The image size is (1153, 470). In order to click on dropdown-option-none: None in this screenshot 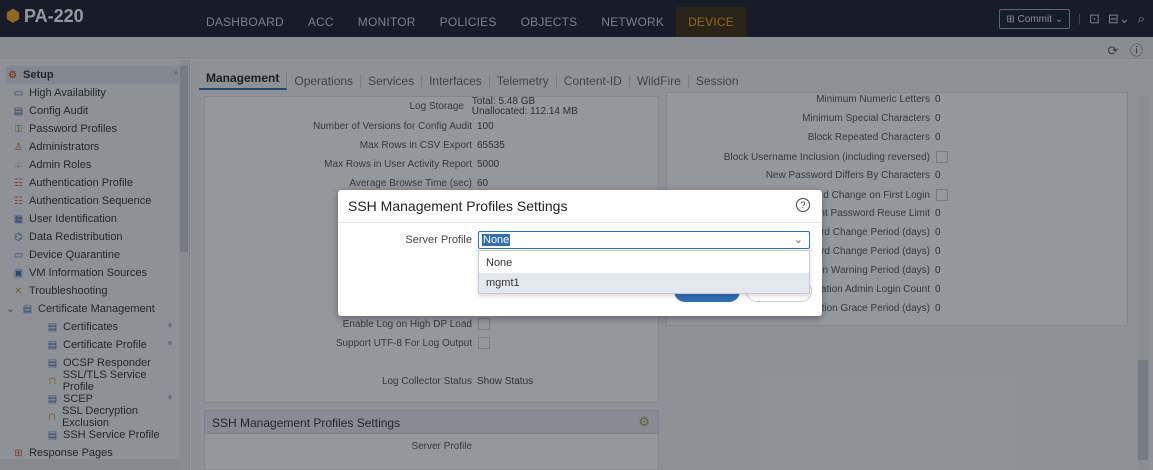, I will do `click(644, 263)`.